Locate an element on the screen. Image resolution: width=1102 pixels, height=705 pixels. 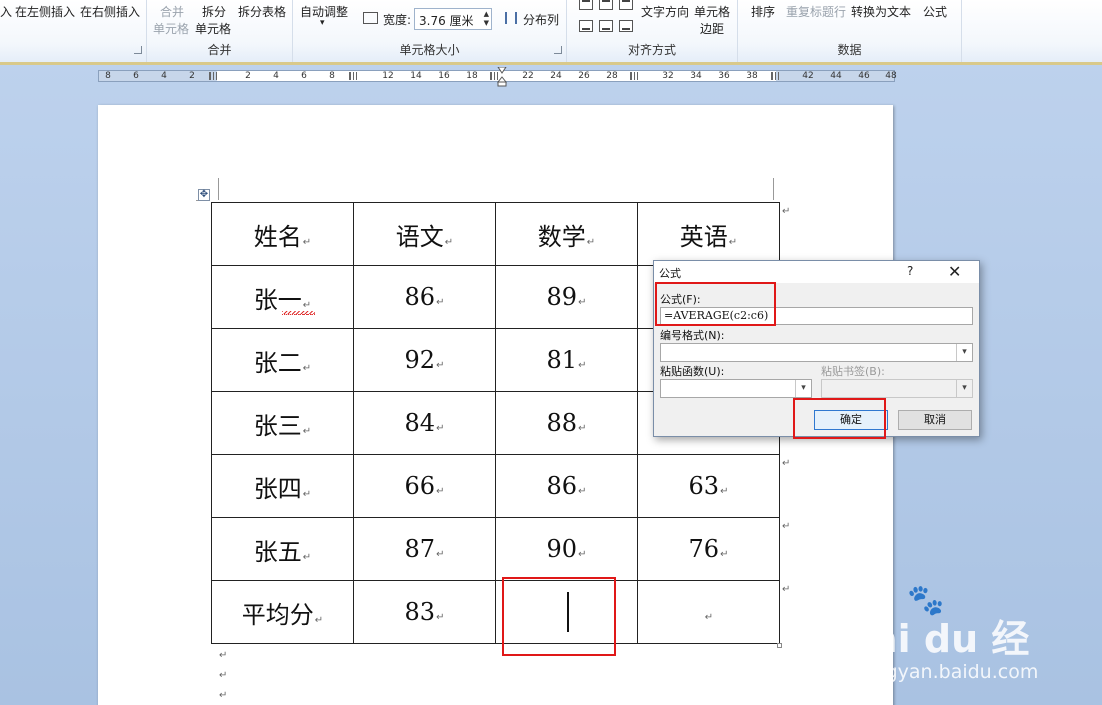
ruler-tick: 18 is located at coordinates (472, 76).